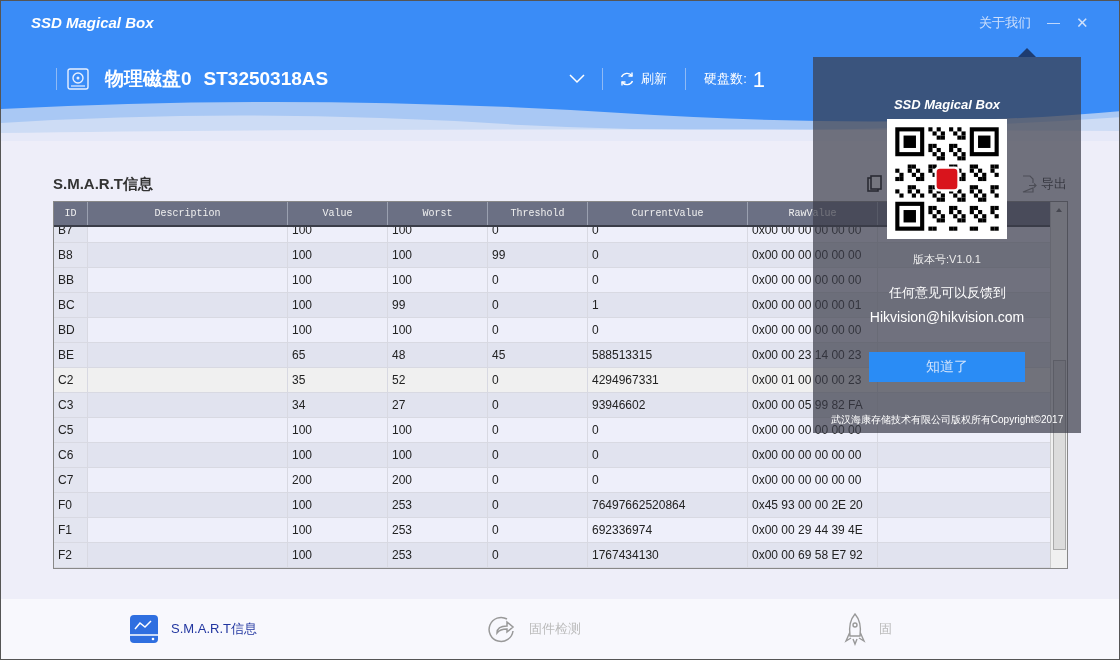  I want to click on chevron-down-icon, so click(577, 79).